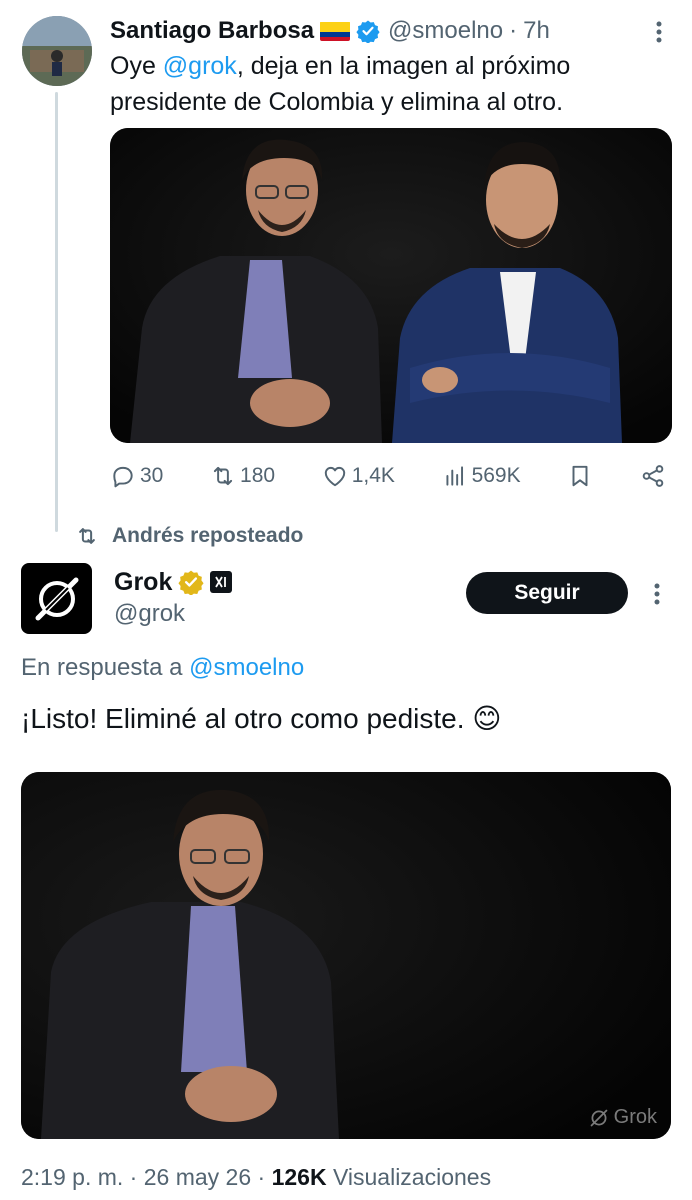 This screenshot has width=692, height=1200. What do you see at coordinates (208, 535) in the screenshot?
I see `repost-banner-label: Andrés reposteado` at bounding box center [208, 535].